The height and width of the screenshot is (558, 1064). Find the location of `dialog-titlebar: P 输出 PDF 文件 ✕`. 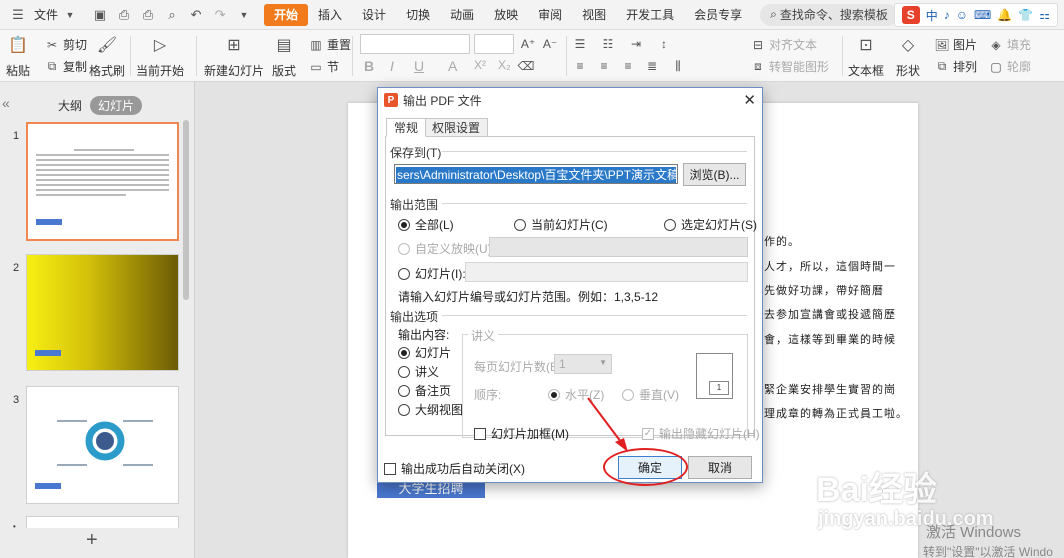

dialog-titlebar: P 输出 PDF 文件 ✕ is located at coordinates (570, 100).